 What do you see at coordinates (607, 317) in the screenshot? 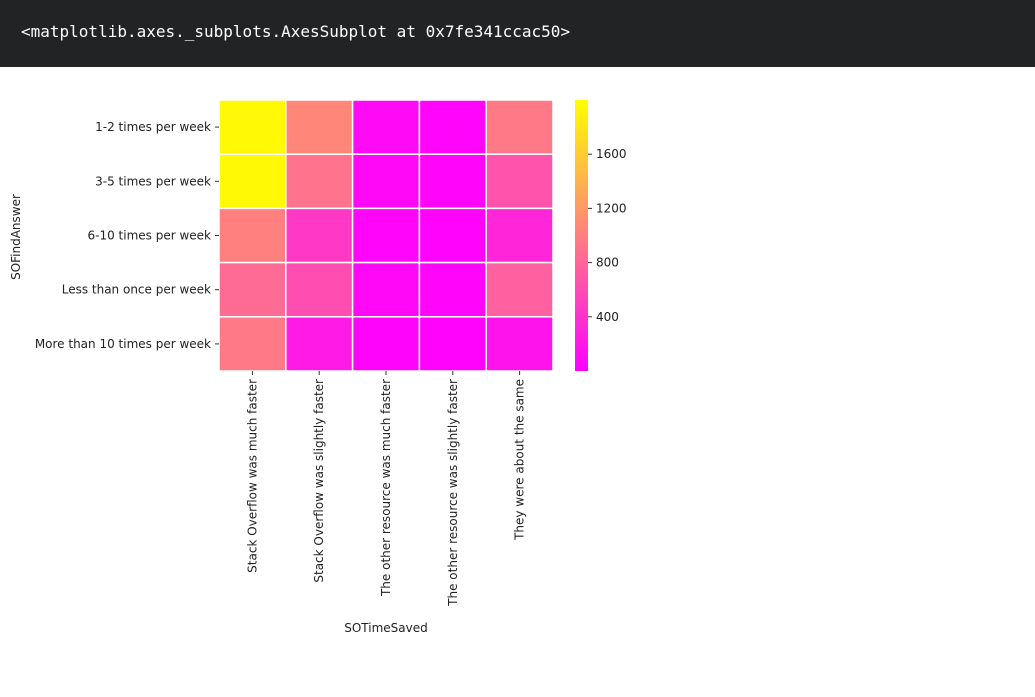
I see `colorbar-tick-label: 400` at bounding box center [607, 317].